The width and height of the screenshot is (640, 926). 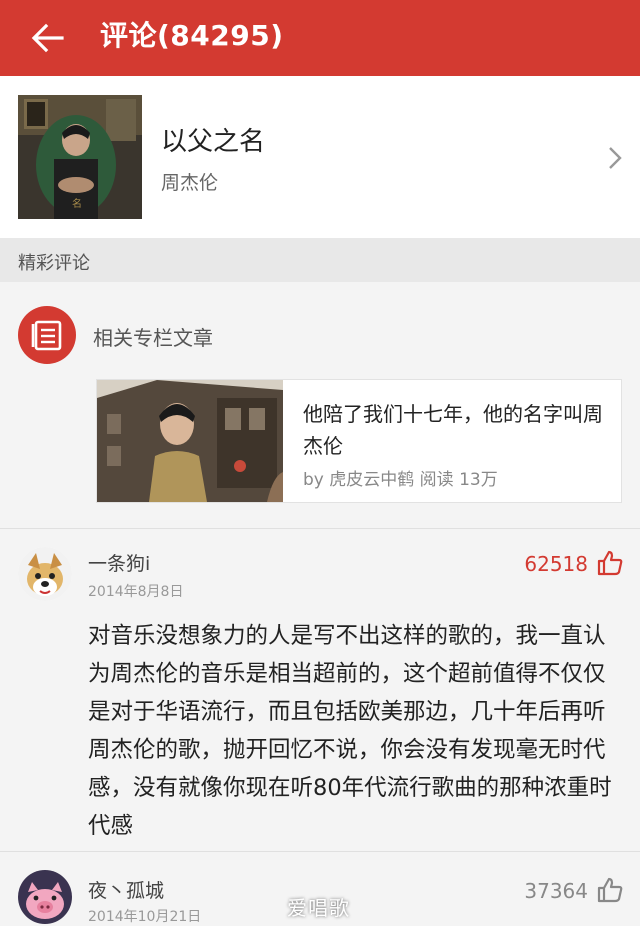 I want to click on section-label: 精彩评论, so click(x=54, y=263).